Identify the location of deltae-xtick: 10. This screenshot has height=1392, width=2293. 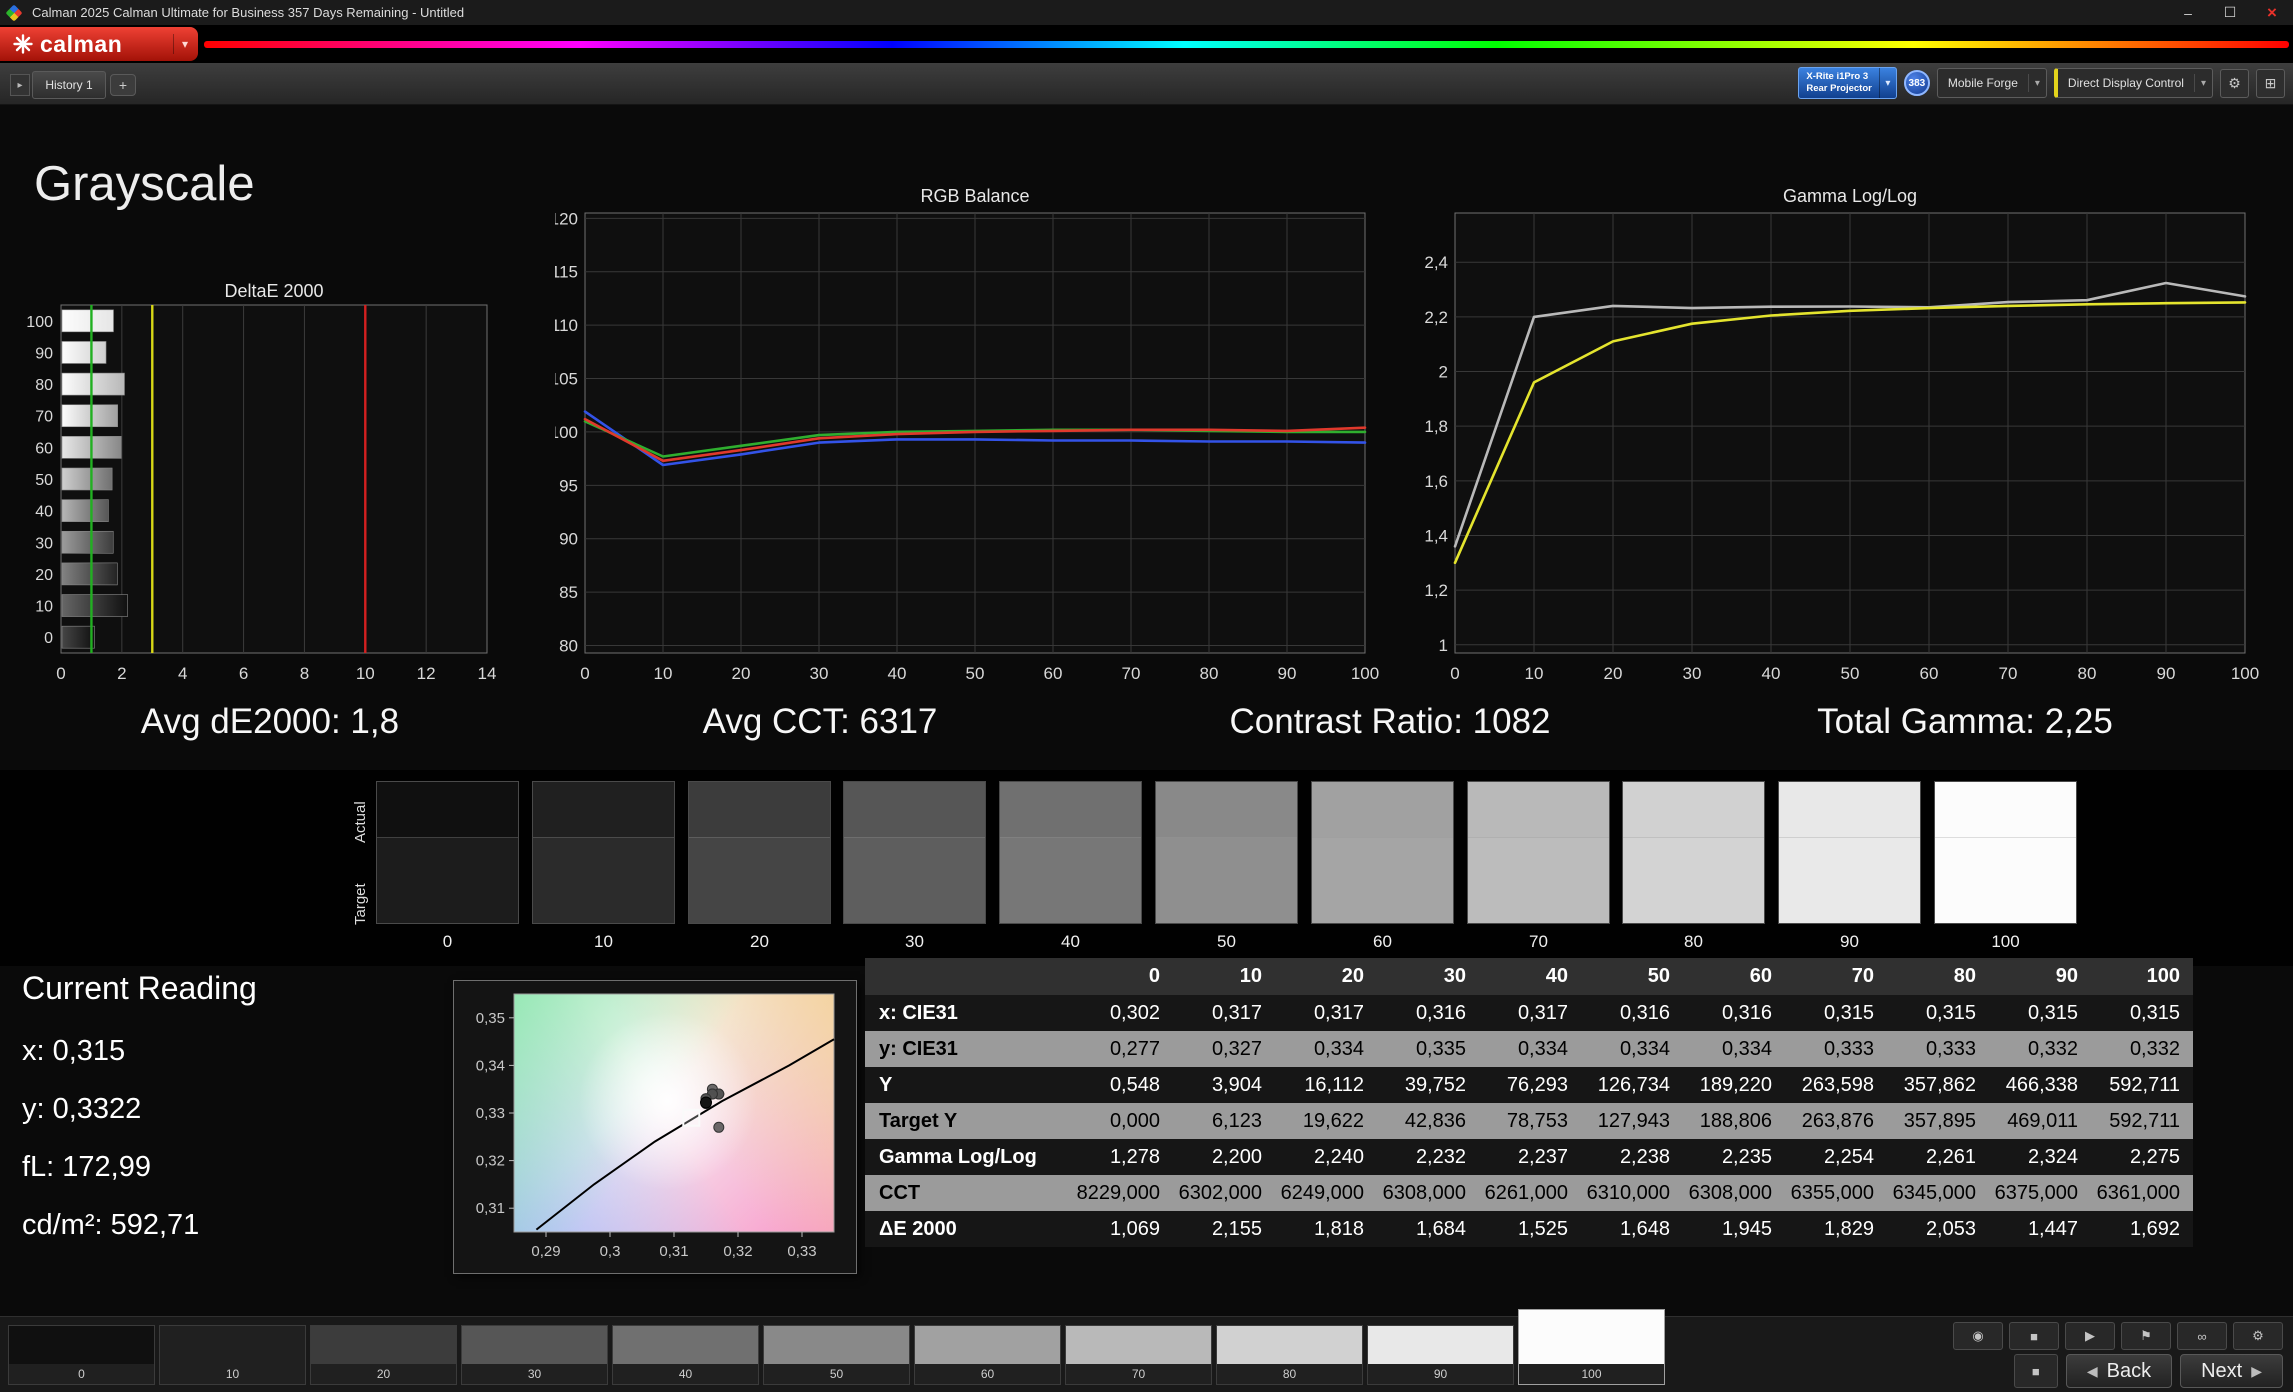
(365, 673).